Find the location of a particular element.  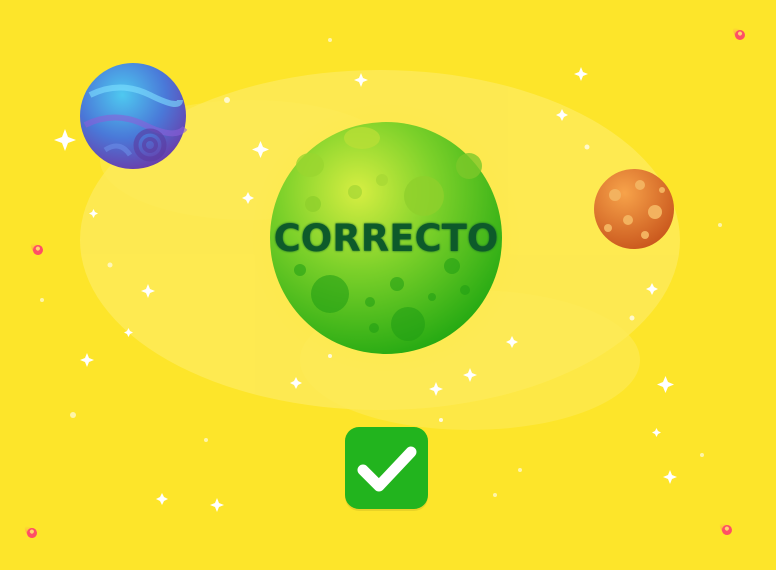

confirm-button is located at coordinates (386, 468).